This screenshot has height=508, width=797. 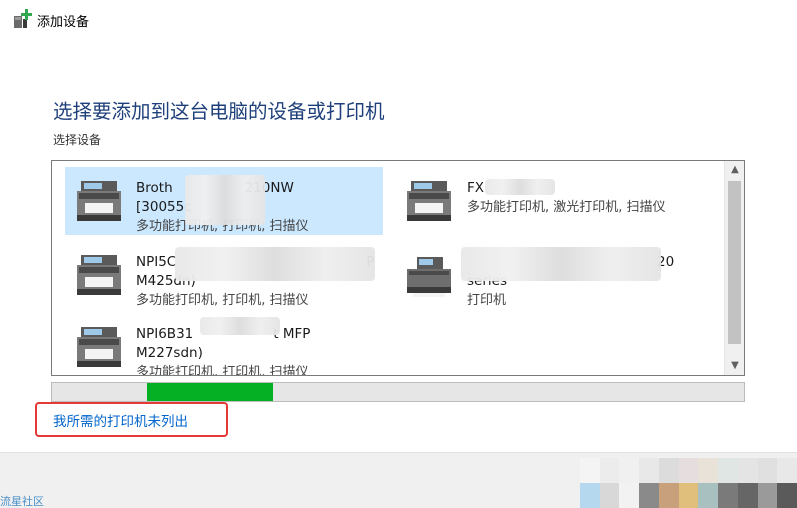 What do you see at coordinates (734, 366) in the screenshot?
I see `scroll-down-arrow-icon: ▼` at bounding box center [734, 366].